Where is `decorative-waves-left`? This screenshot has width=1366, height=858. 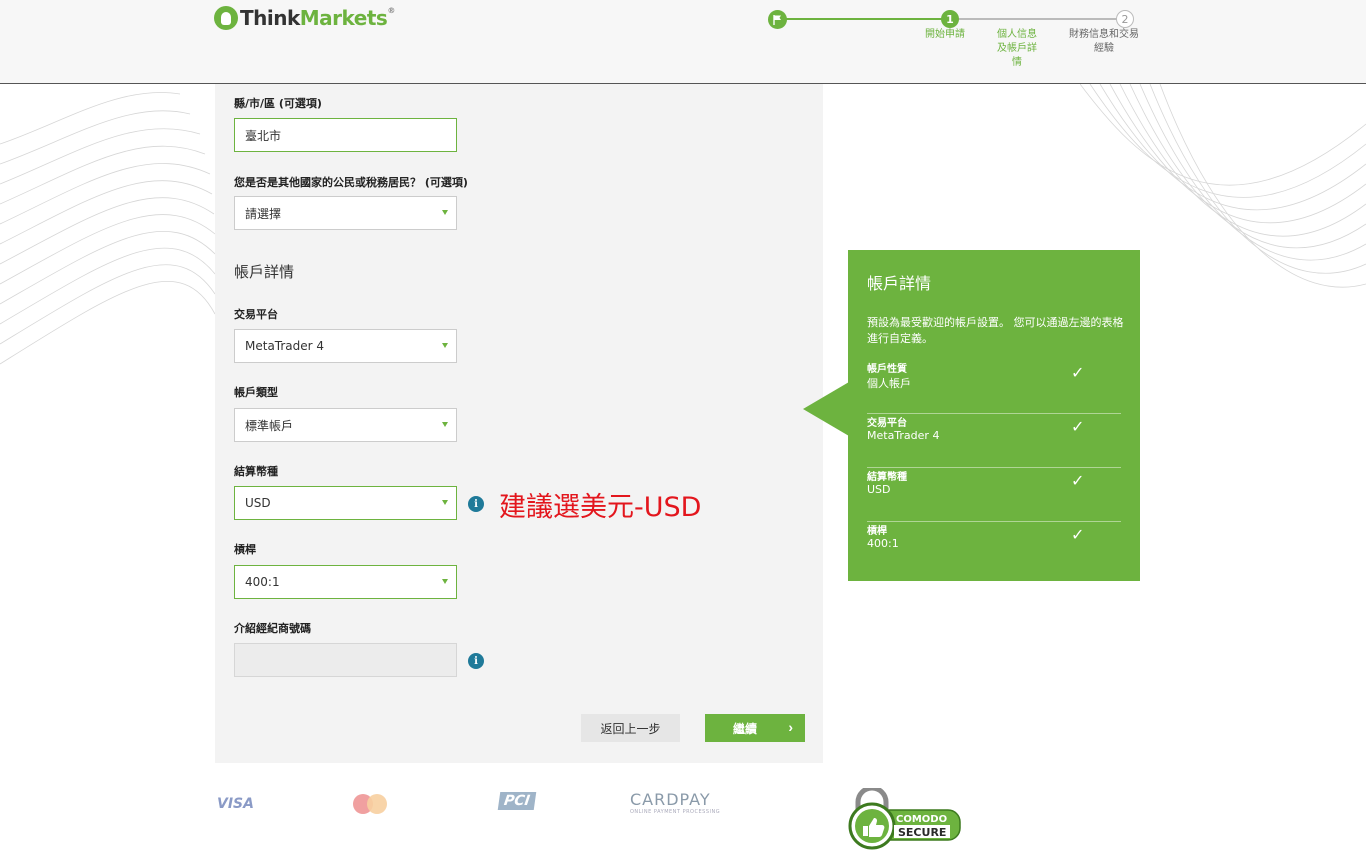
decorative-waves-left is located at coordinates (107, 228).